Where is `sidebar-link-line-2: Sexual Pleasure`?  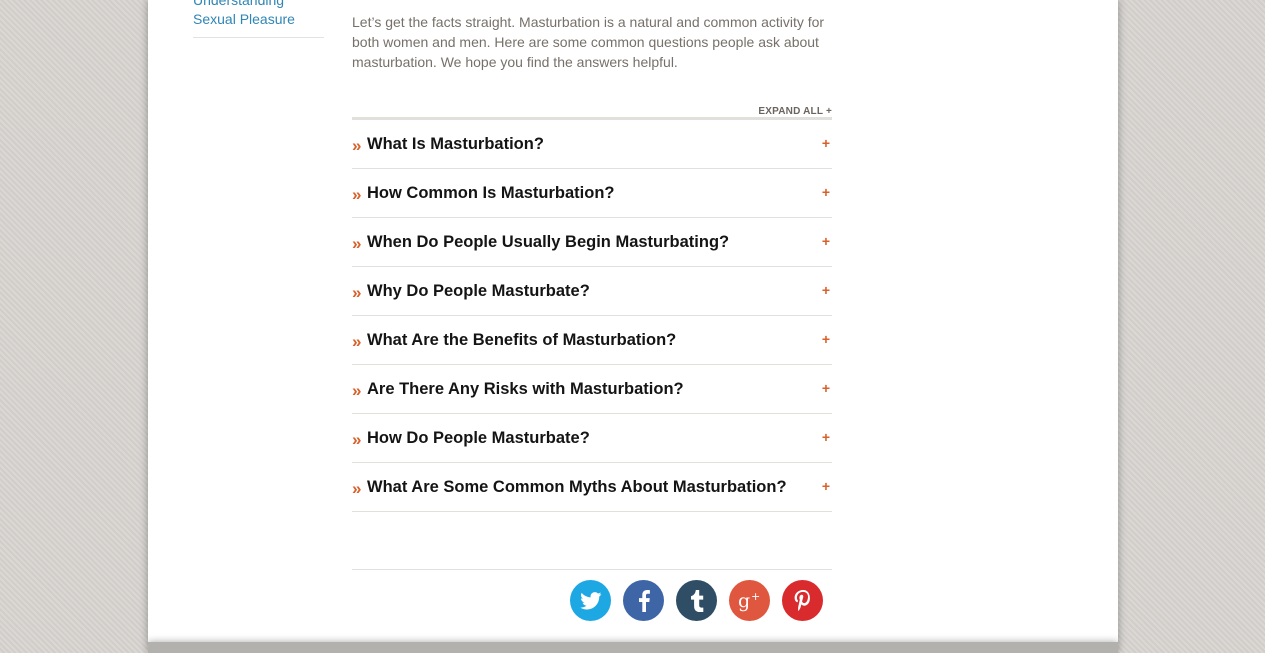 sidebar-link-line-2: Sexual Pleasure is located at coordinates (244, 19).